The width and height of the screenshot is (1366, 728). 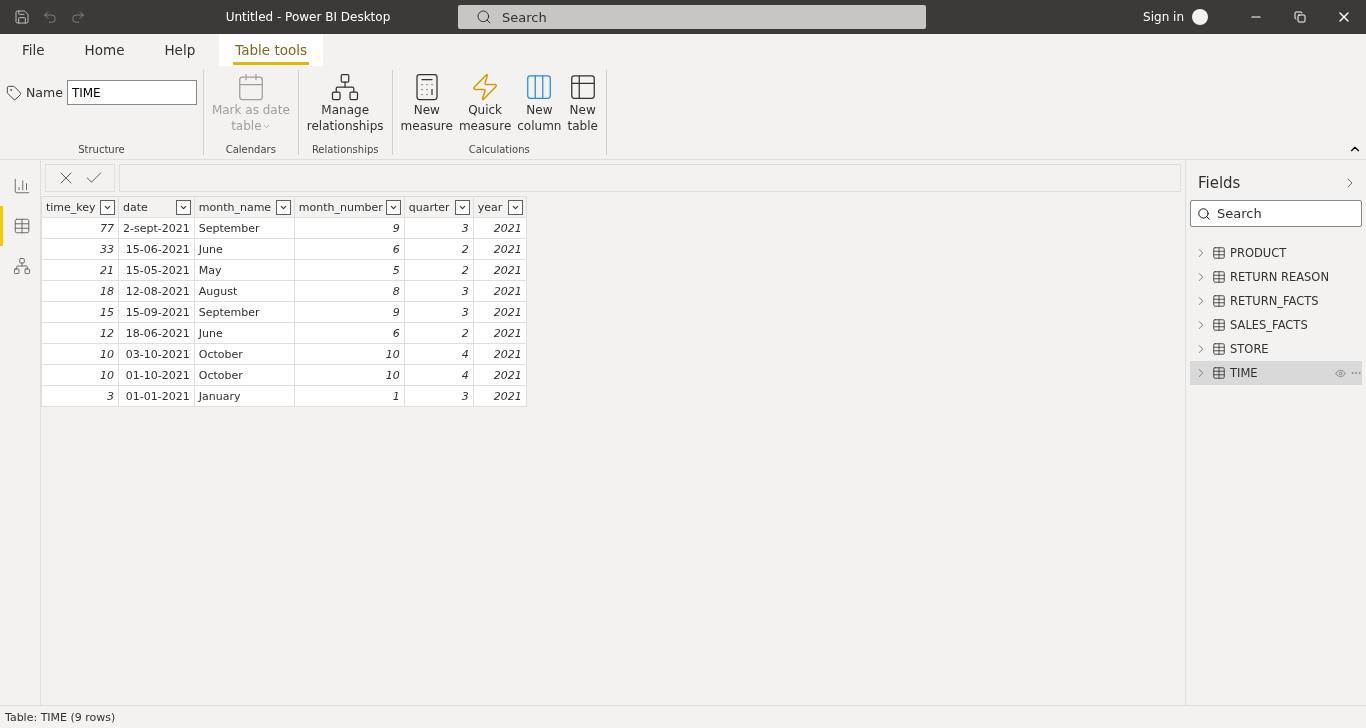 What do you see at coordinates (683, 716) in the screenshot?
I see `status-bar: Table: TIME (9 rows)` at bounding box center [683, 716].